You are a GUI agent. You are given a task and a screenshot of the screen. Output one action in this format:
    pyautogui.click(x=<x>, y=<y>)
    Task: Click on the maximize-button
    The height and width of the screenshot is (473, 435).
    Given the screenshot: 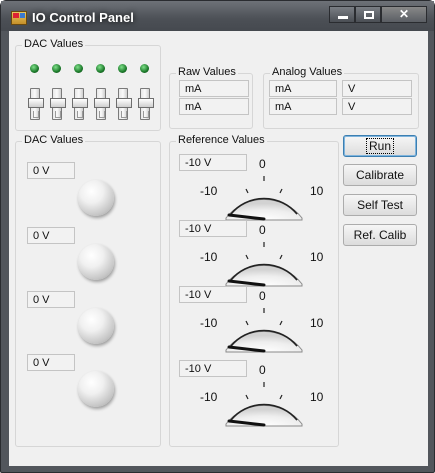 What is the action you would take?
    pyautogui.click(x=368, y=14)
    